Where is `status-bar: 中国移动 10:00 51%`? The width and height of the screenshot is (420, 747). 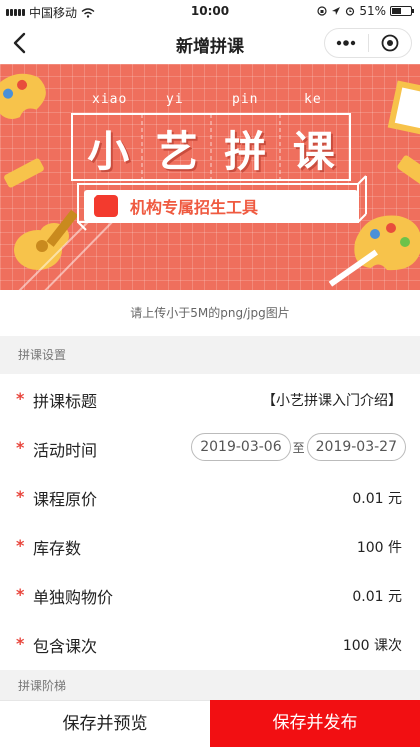 status-bar: 中国移动 10:00 51% is located at coordinates (210, 11).